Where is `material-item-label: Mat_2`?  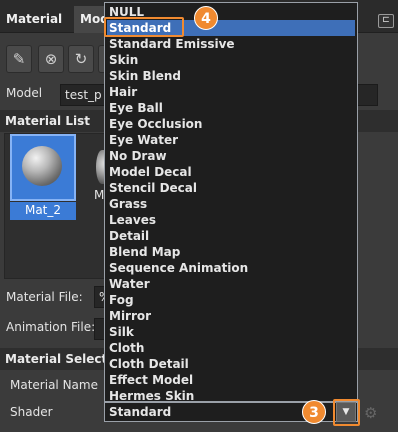
material-item-label: Mat_2 is located at coordinates (43, 211).